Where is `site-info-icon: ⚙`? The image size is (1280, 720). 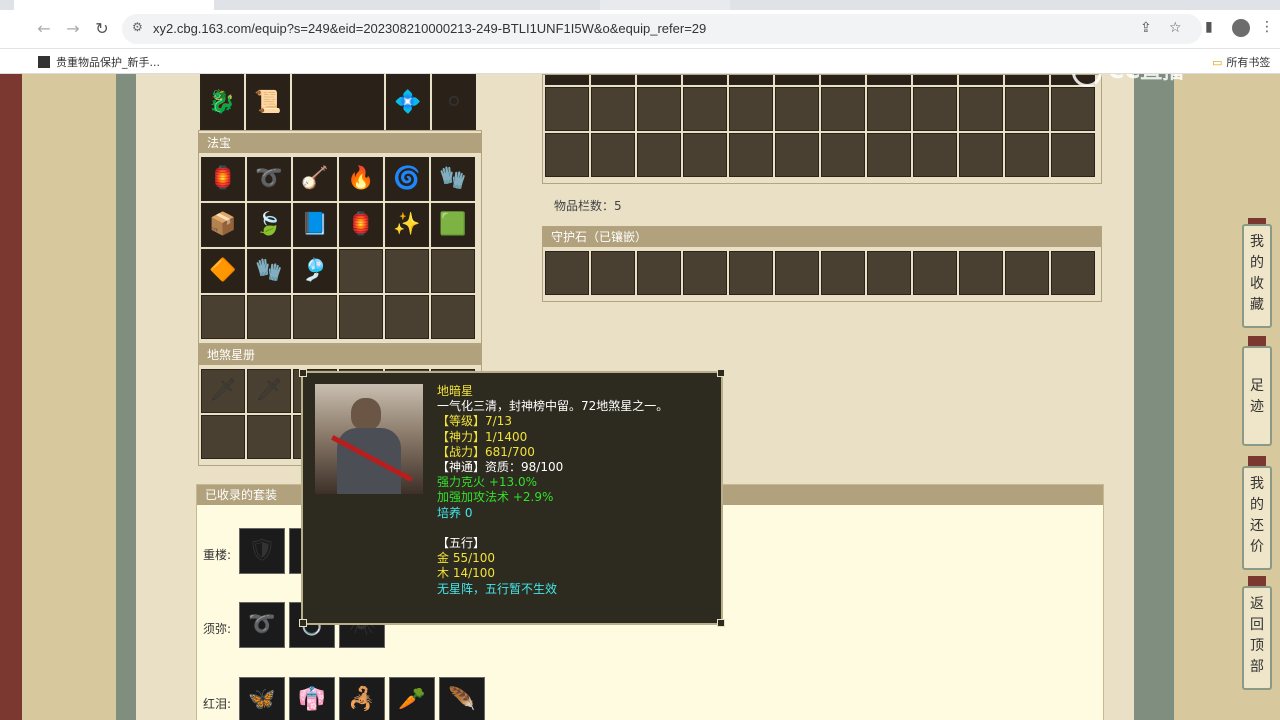
site-info-icon: ⚙ is located at coordinates (137, 27).